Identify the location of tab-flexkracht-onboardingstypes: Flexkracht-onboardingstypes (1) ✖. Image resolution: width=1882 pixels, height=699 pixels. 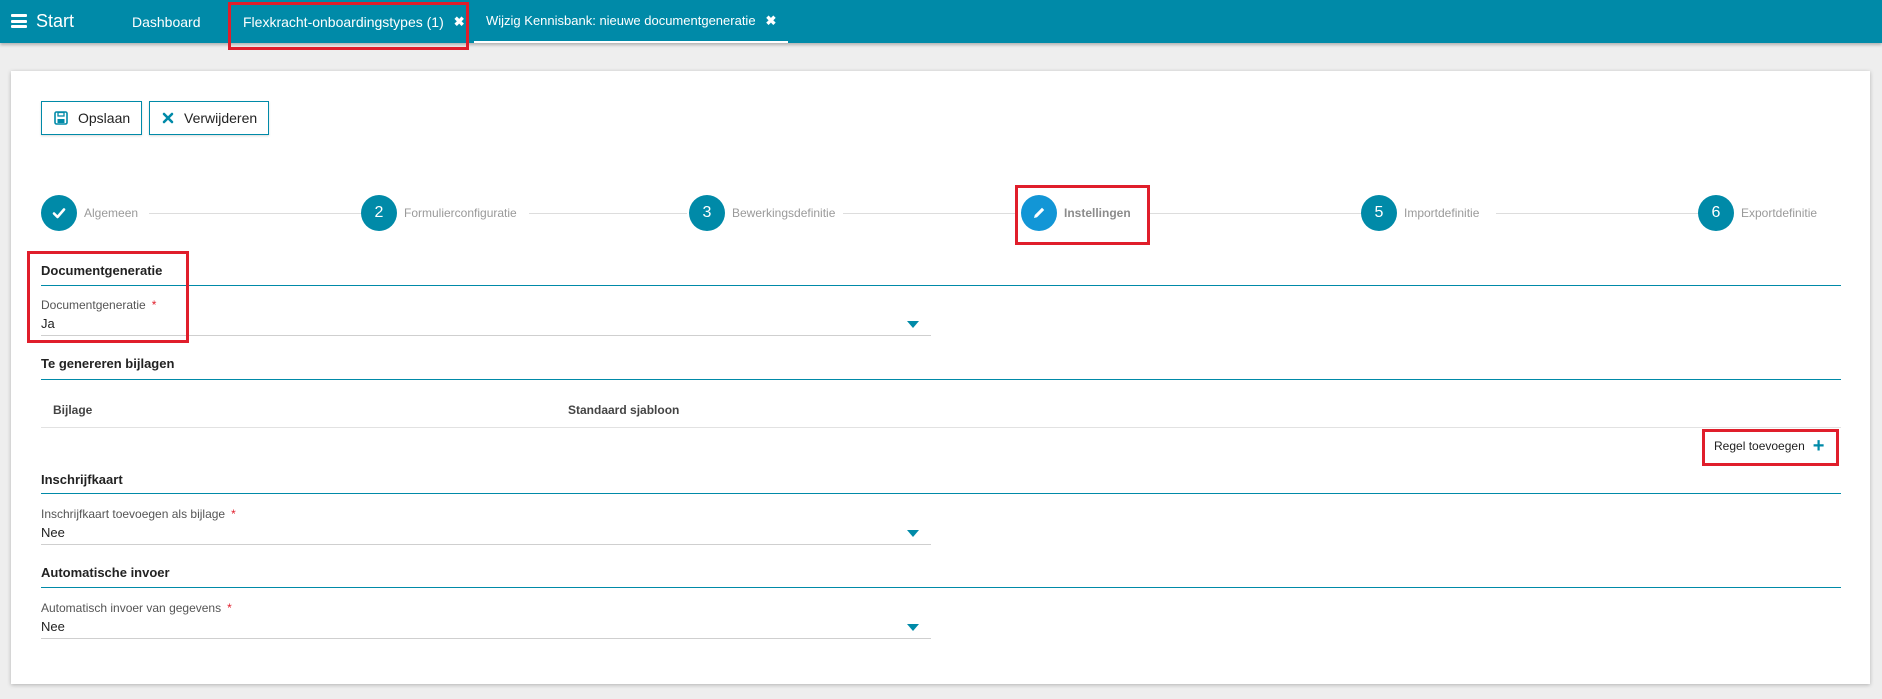
(354, 21).